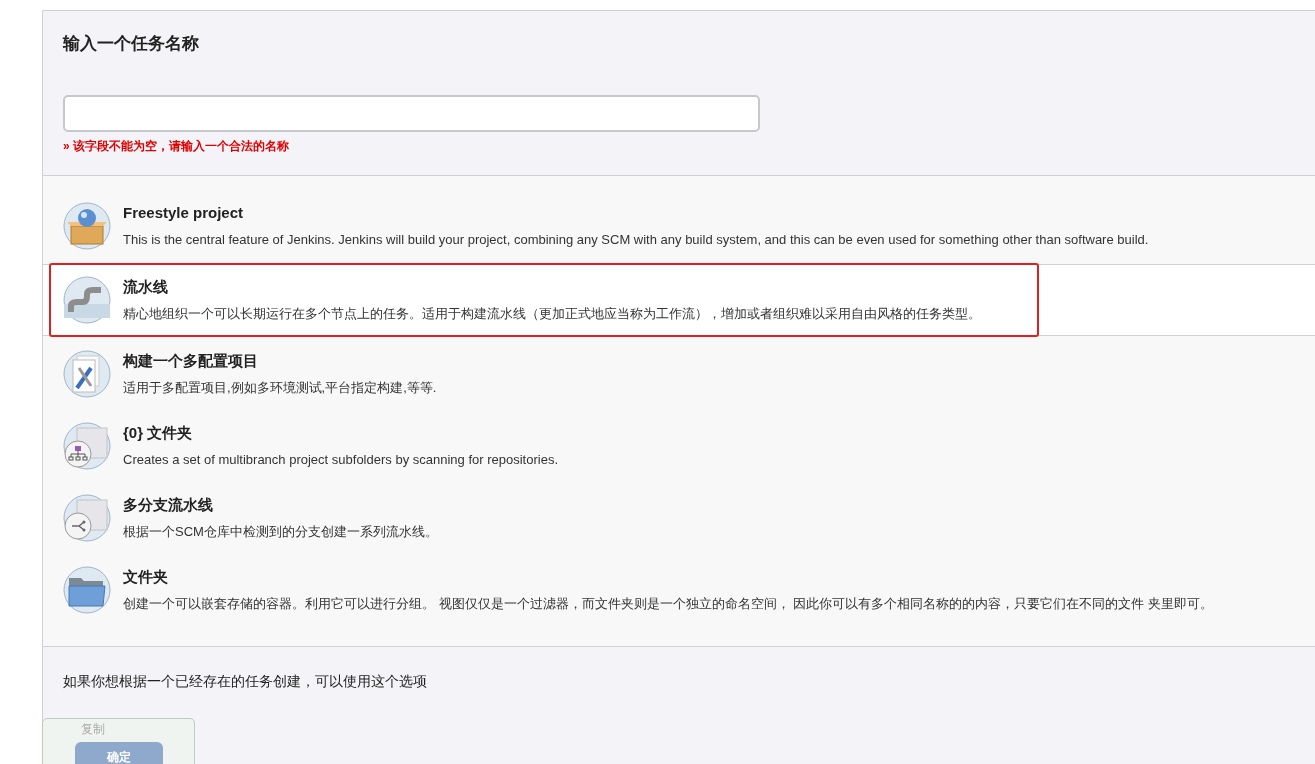 The height and width of the screenshot is (764, 1315). I want to click on job-type-title: 流水线, so click(146, 286).